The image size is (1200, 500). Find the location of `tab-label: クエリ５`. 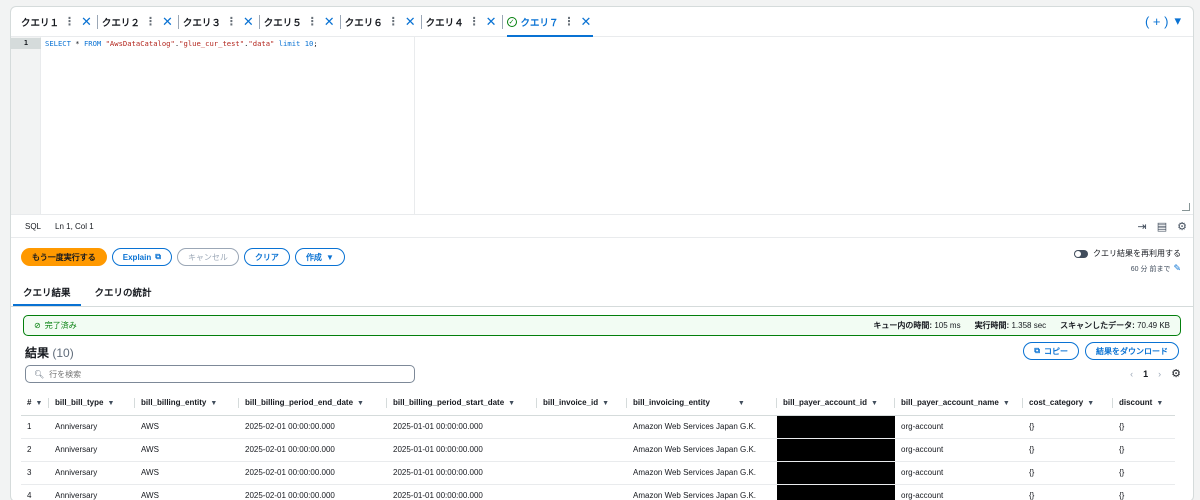

tab-label: クエリ５ is located at coordinates (282, 23).